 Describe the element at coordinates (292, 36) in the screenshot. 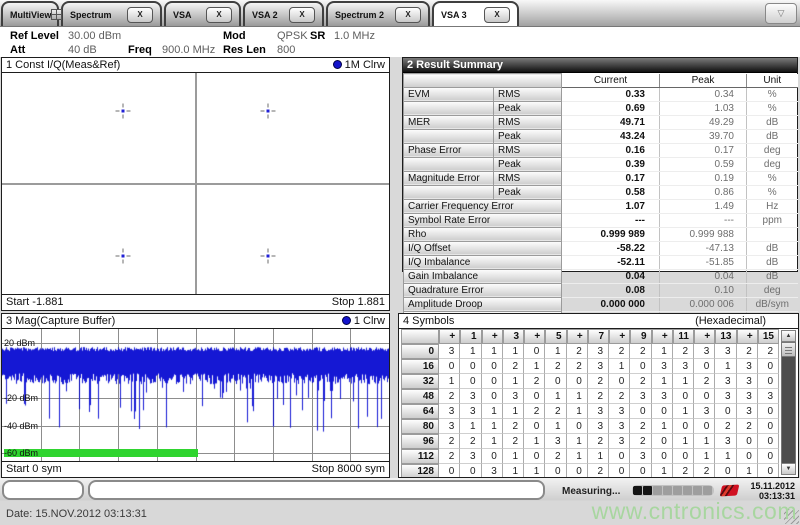

I see `setting-value: QPSK` at that location.